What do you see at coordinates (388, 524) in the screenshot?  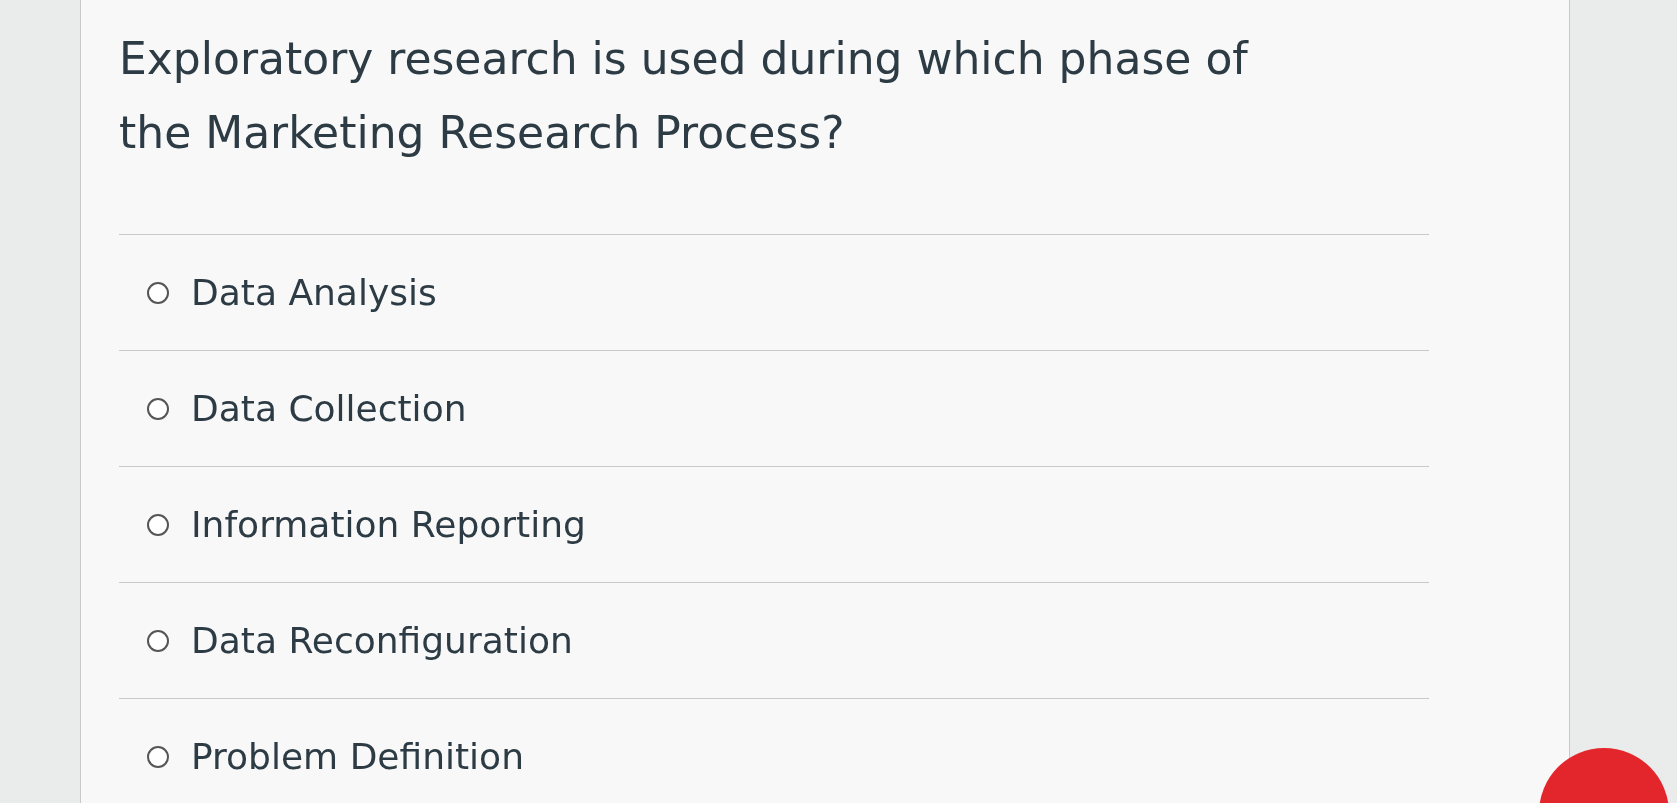 I see `option-label: Information Reporting` at bounding box center [388, 524].